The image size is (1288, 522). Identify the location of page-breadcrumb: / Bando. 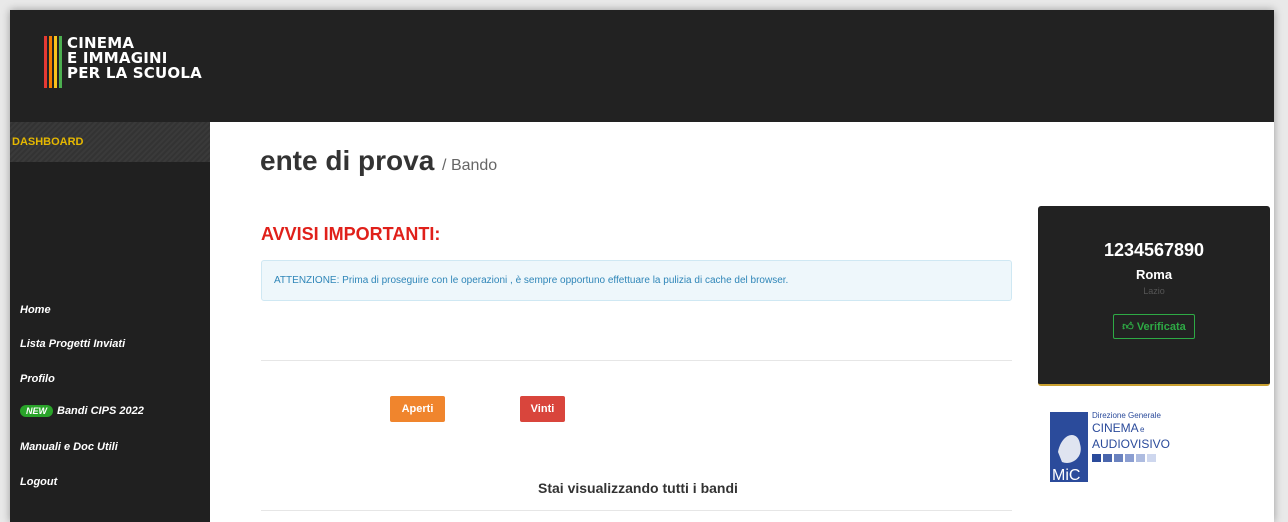
(470, 165).